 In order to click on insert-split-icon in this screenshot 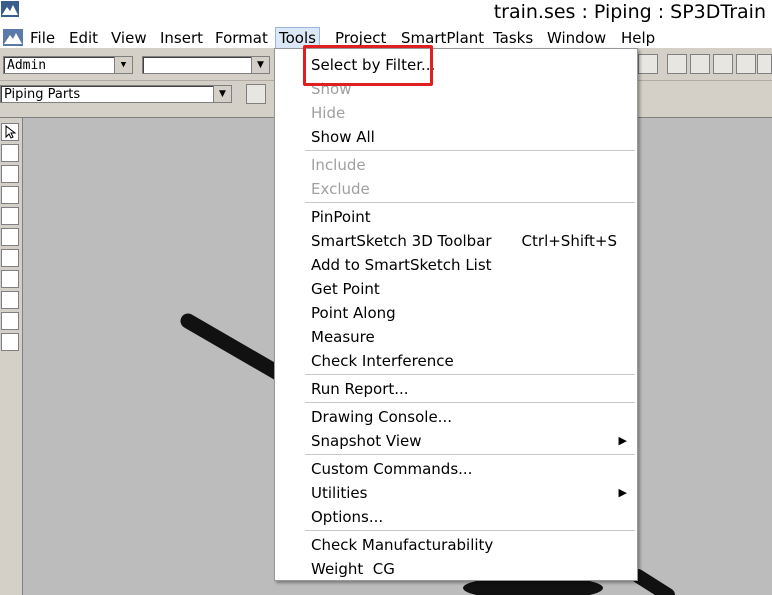, I will do `click(10, 279)`.